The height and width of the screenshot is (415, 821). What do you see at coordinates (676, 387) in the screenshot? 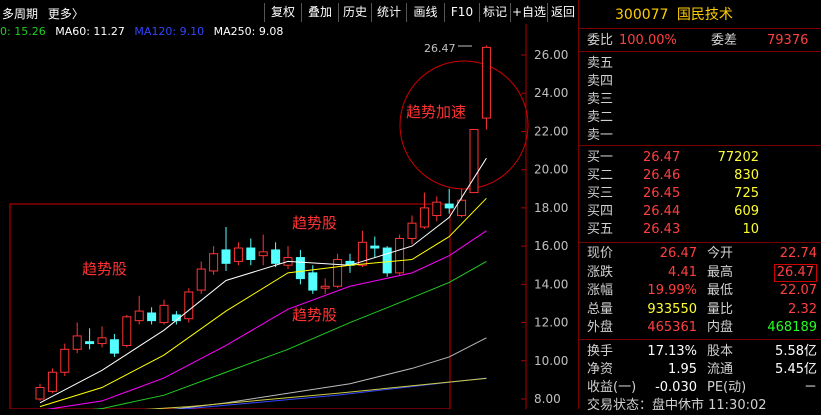
I see `stat2-value: -0.030` at bounding box center [676, 387].